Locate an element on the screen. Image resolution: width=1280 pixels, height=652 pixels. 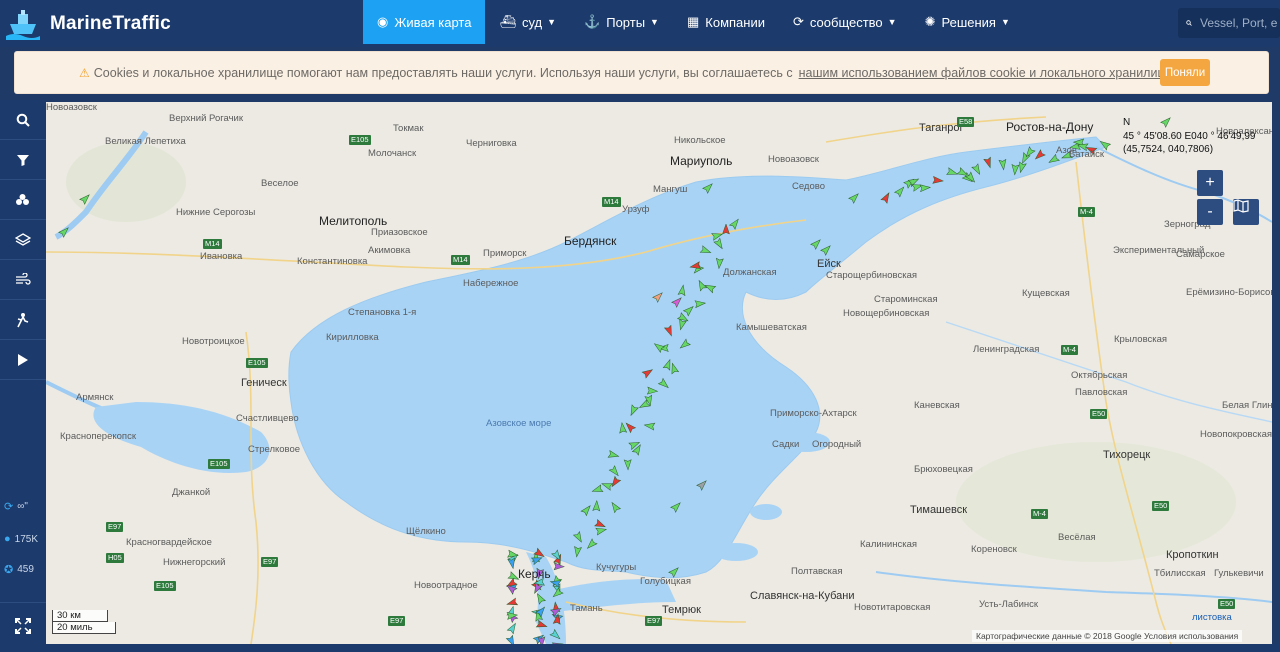
sidebar-weather-button is located at coordinates (23, 280).